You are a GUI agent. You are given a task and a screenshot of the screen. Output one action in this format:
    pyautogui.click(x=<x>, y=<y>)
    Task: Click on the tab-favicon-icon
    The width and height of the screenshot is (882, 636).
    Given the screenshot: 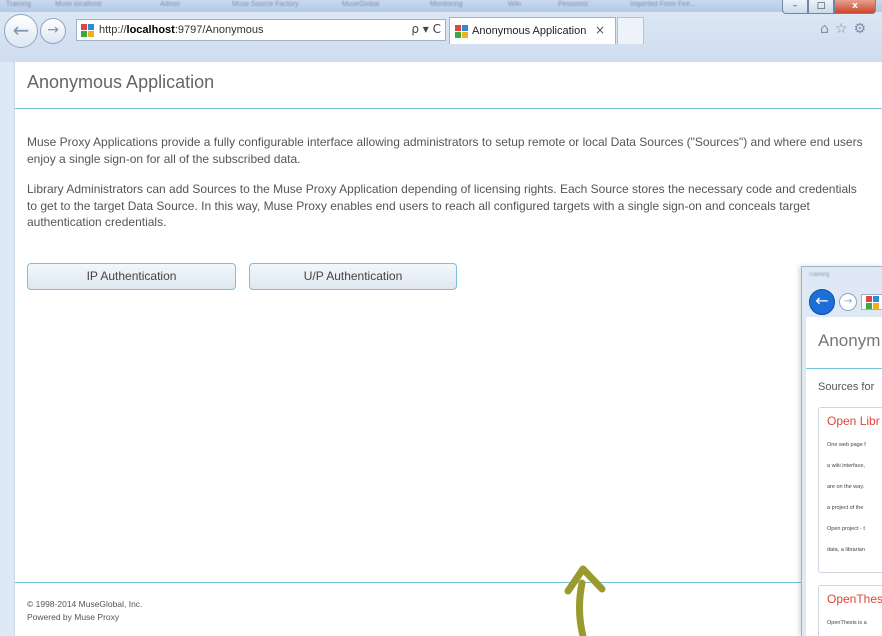 What is the action you would take?
    pyautogui.click(x=461, y=31)
    